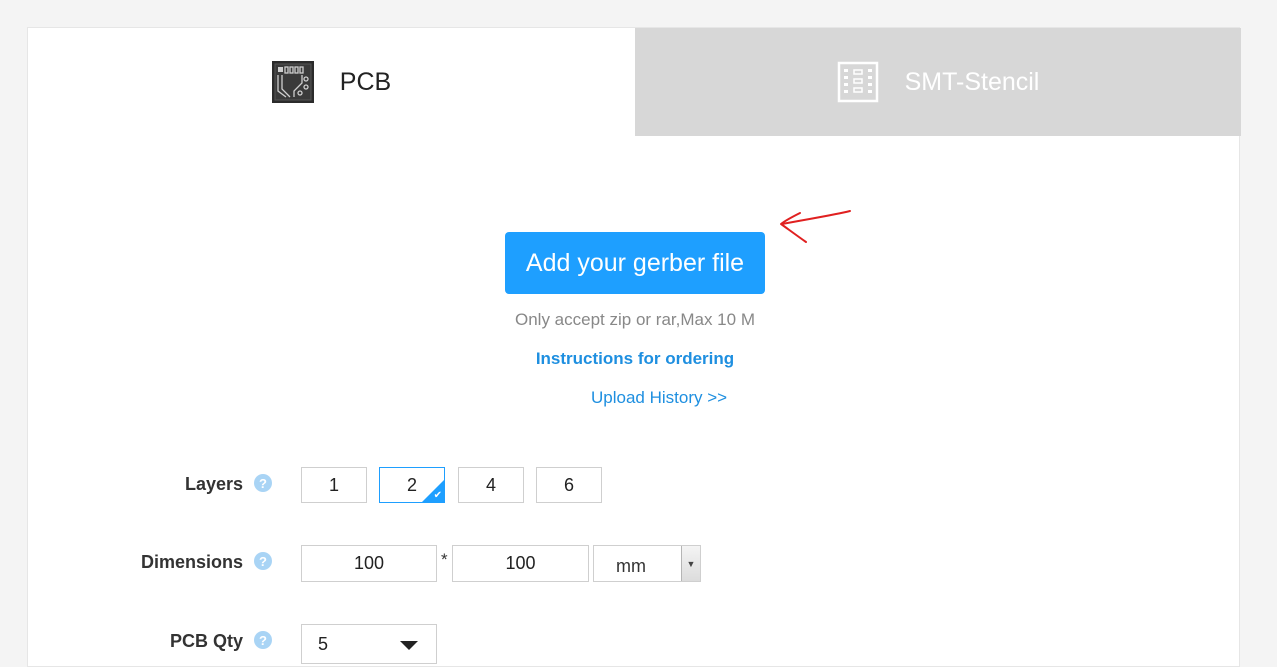  I want to click on layer-option-6: 6, so click(569, 485).